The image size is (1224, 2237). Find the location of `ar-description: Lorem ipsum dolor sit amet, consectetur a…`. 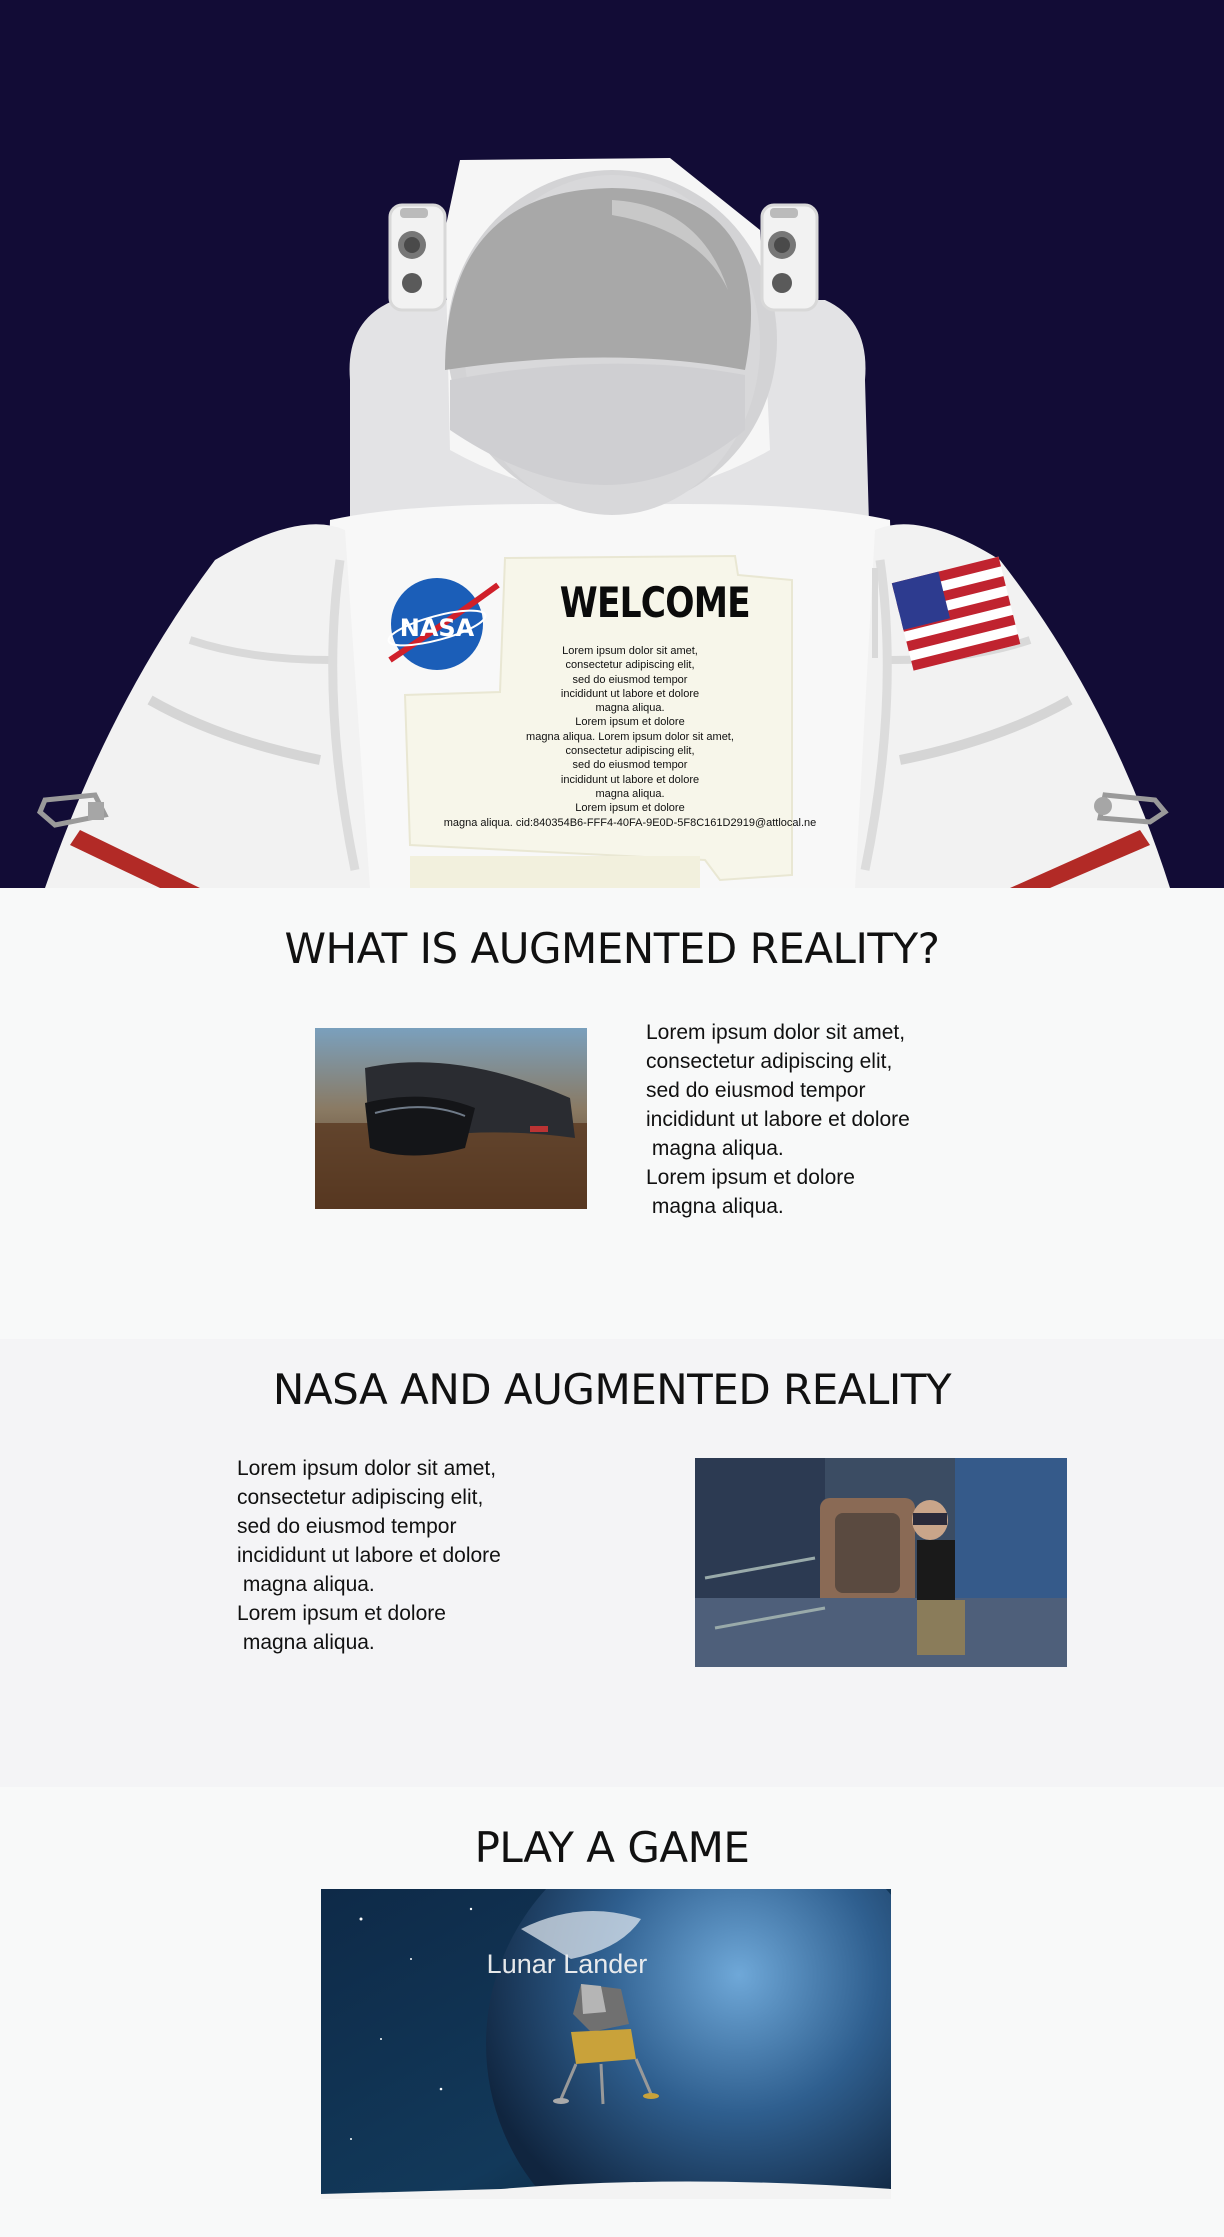

ar-description: Lorem ipsum dolor sit amet, consectetur a… is located at coordinates (778, 1119).